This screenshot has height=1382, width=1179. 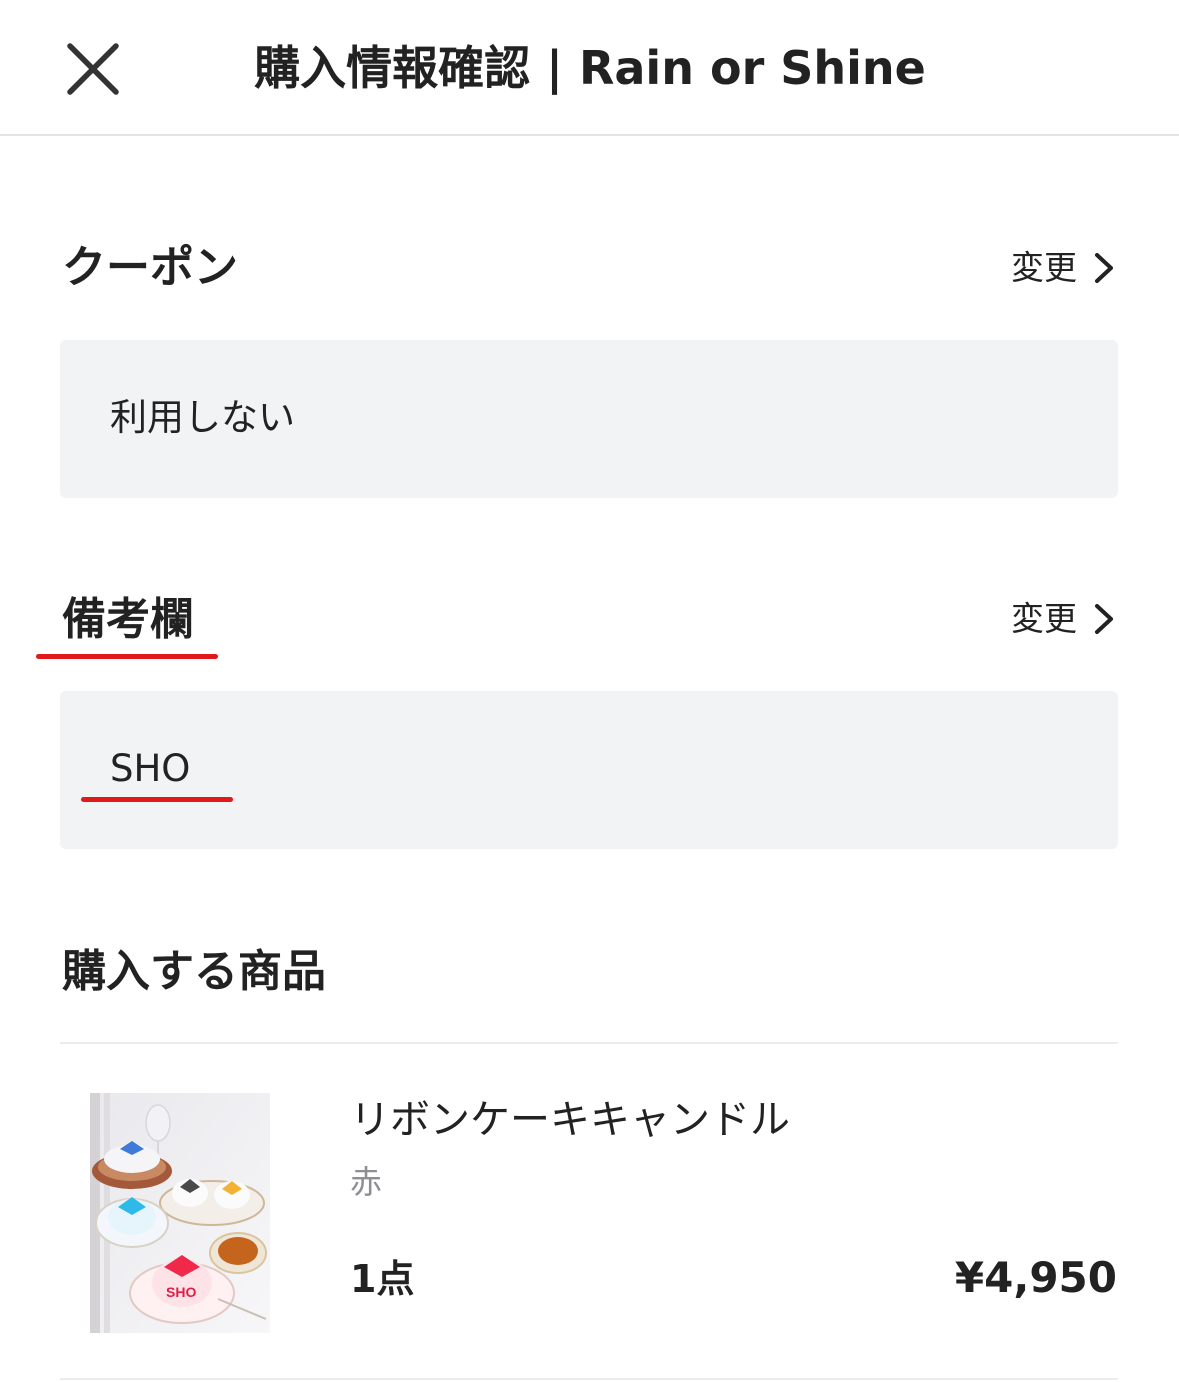 I want to click on coupon-value-box: 利用しない, so click(x=589, y=419).